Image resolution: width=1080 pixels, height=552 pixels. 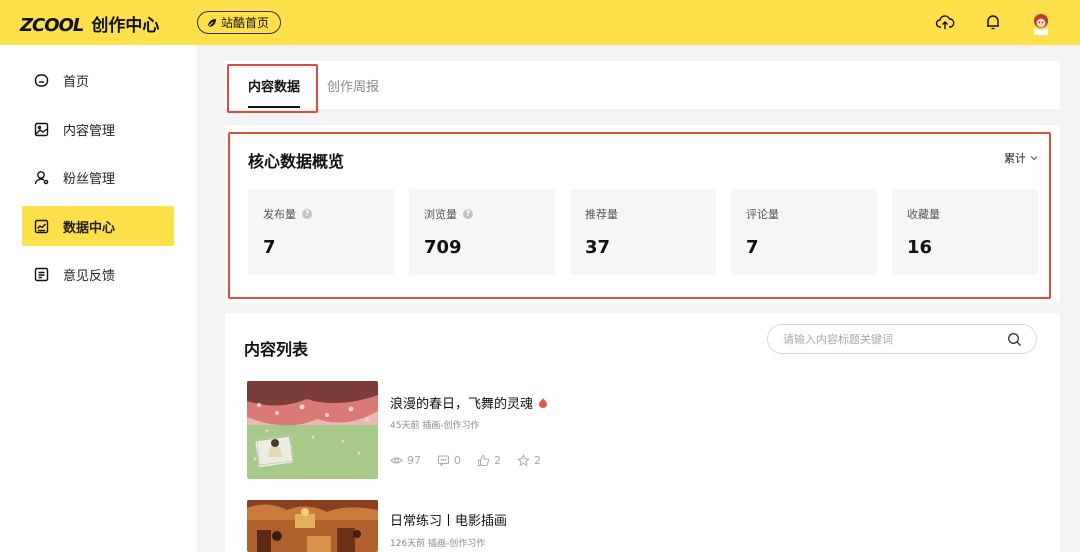 I want to click on tabs-bar: 内容数据 创作周报, so click(x=642, y=85).